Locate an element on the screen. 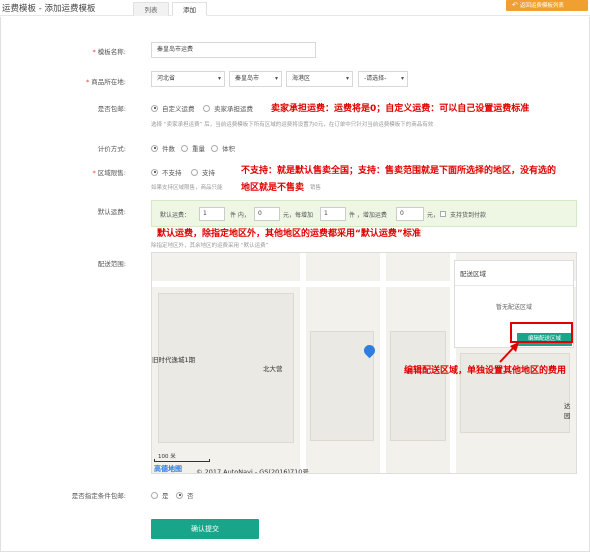  location-label: * 商品所在地: is located at coordinates (105, 82).